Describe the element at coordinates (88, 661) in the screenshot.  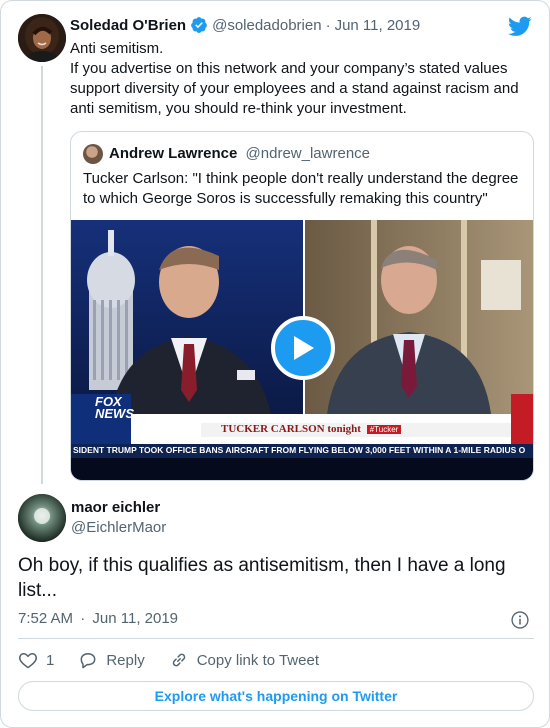
I see `reply-bubble-icon` at that location.